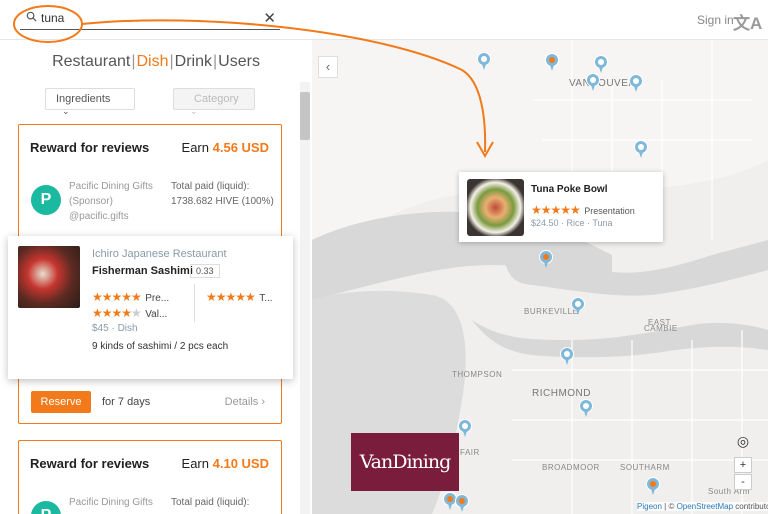 This screenshot has height=514, width=768. I want to click on total-paid-value: 1738.682 HIVE (100%), so click(222, 201).